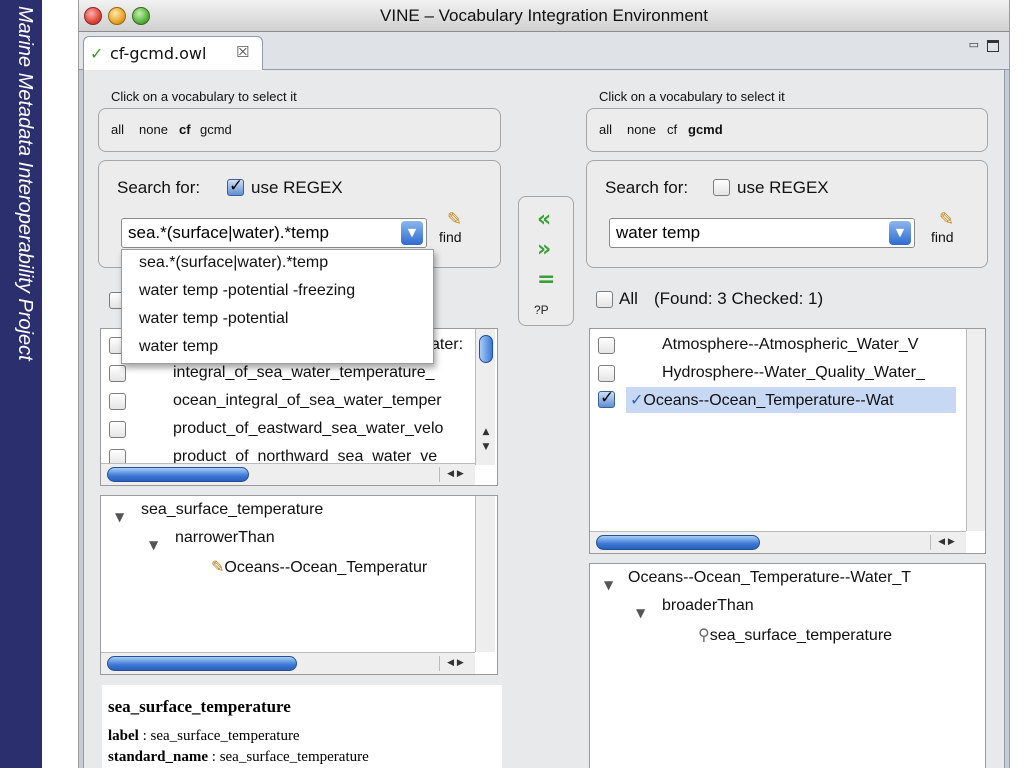  I want to click on row-label: integral_of_sea_water_temperature_, so click(304, 372).